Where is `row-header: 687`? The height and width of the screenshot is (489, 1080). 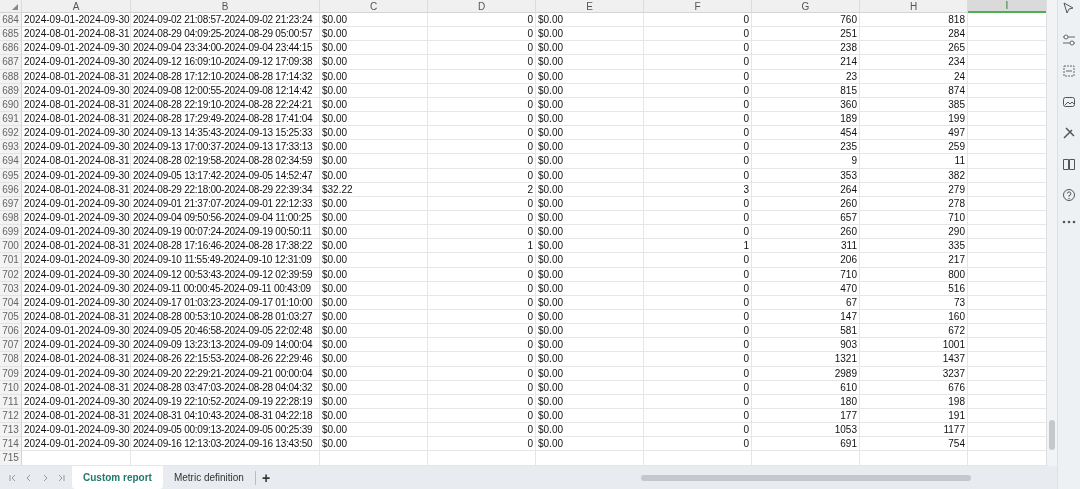 row-header: 687 is located at coordinates (11, 62).